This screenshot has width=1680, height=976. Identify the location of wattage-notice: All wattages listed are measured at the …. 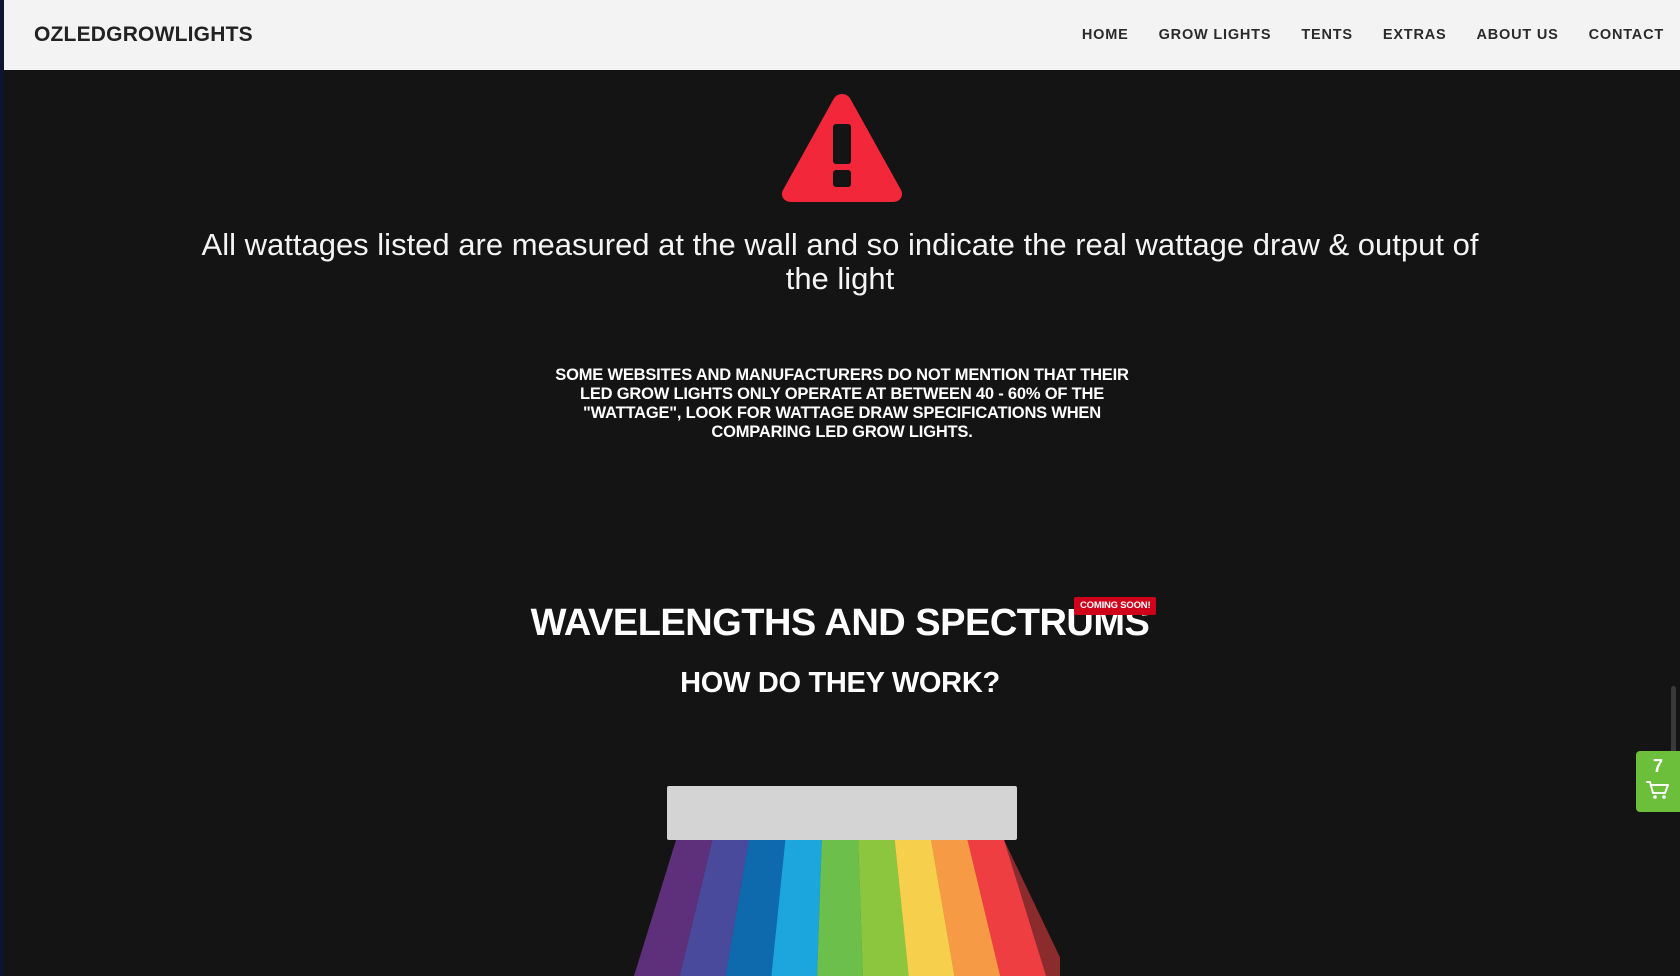
(840, 261).